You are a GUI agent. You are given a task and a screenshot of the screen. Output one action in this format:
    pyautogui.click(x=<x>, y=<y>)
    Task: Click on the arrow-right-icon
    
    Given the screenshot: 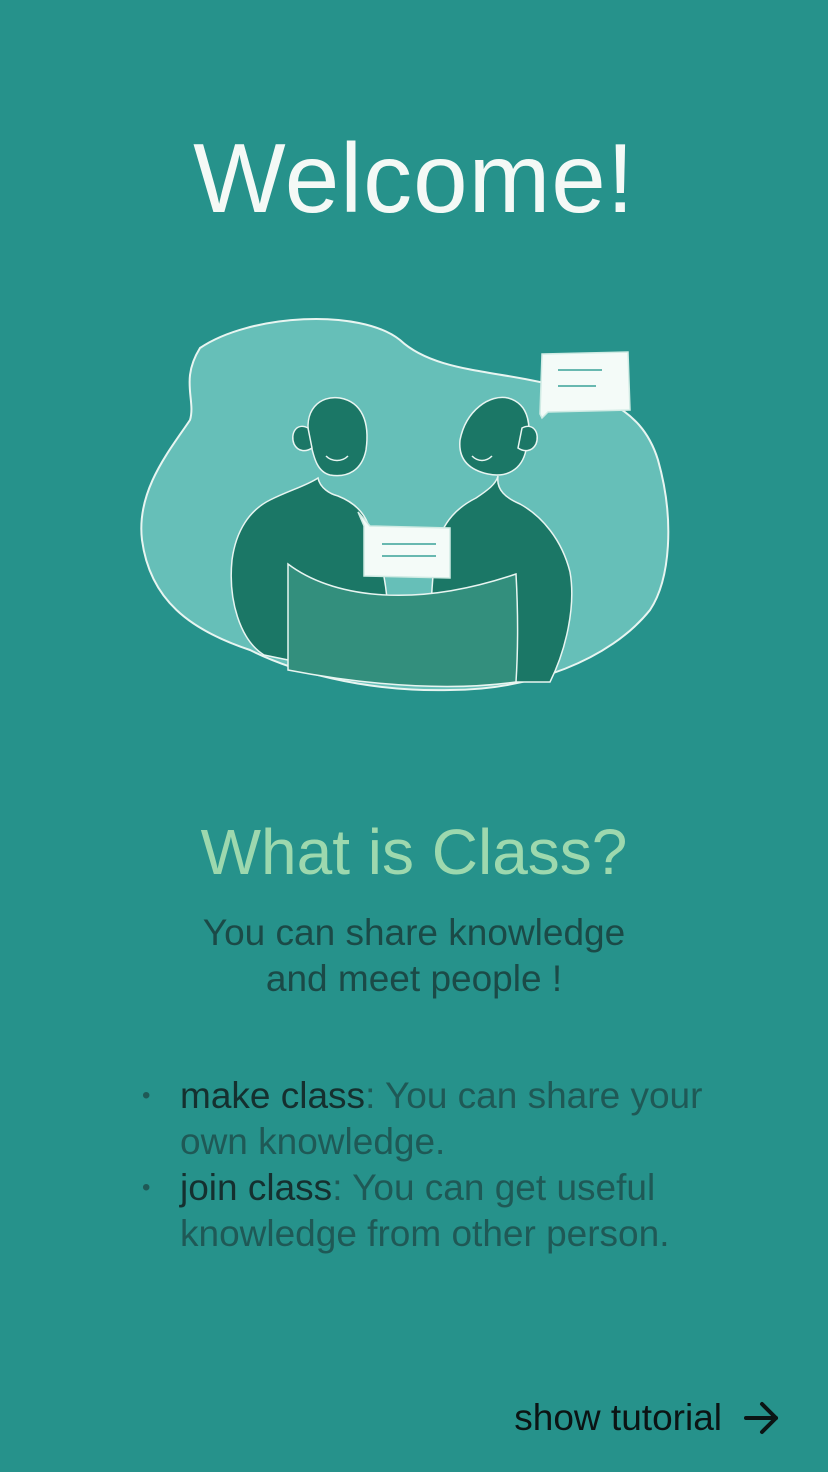 What is the action you would take?
    pyautogui.click(x=761, y=1418)
    